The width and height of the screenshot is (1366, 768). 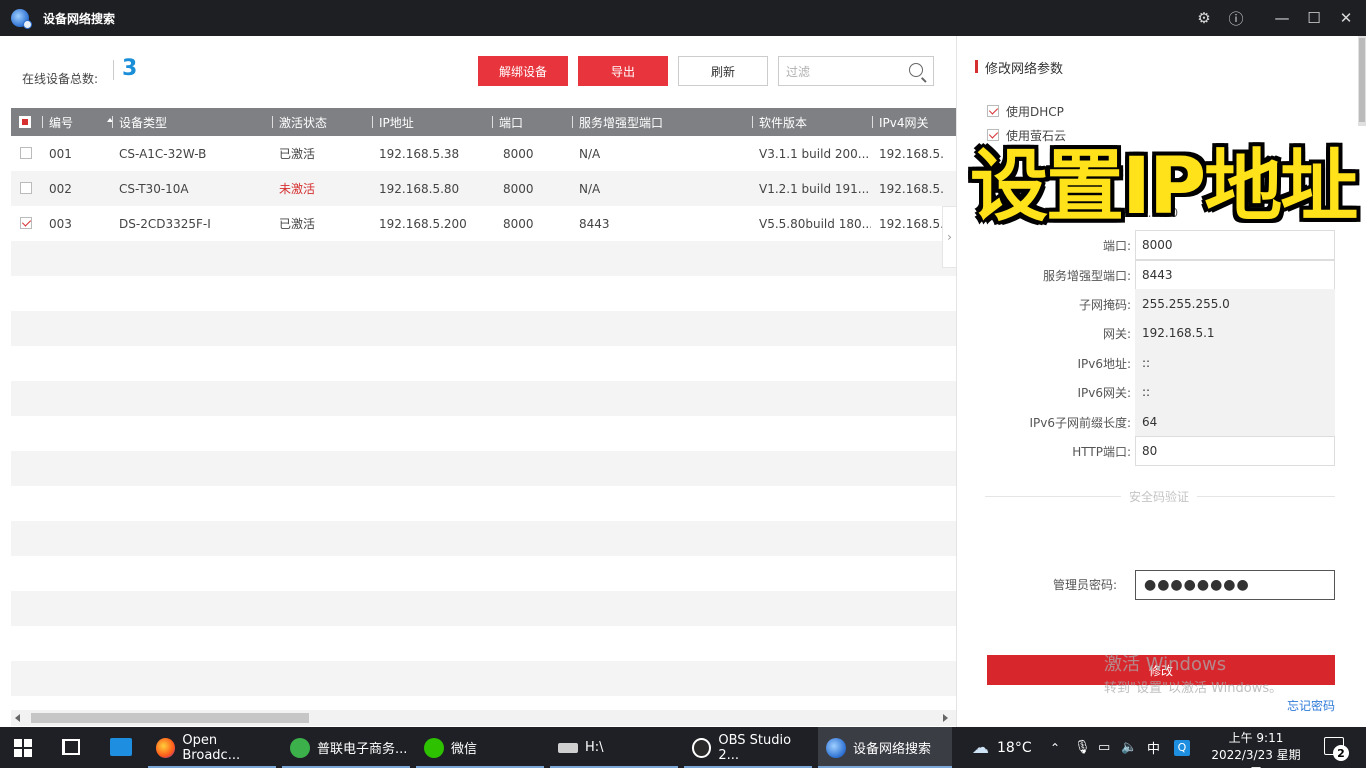 What do you see at coordinates (1104, 304) in the screenshot?
I see `subnet-mask-label: 子网掩码:` at bounding box center [1104, 304].